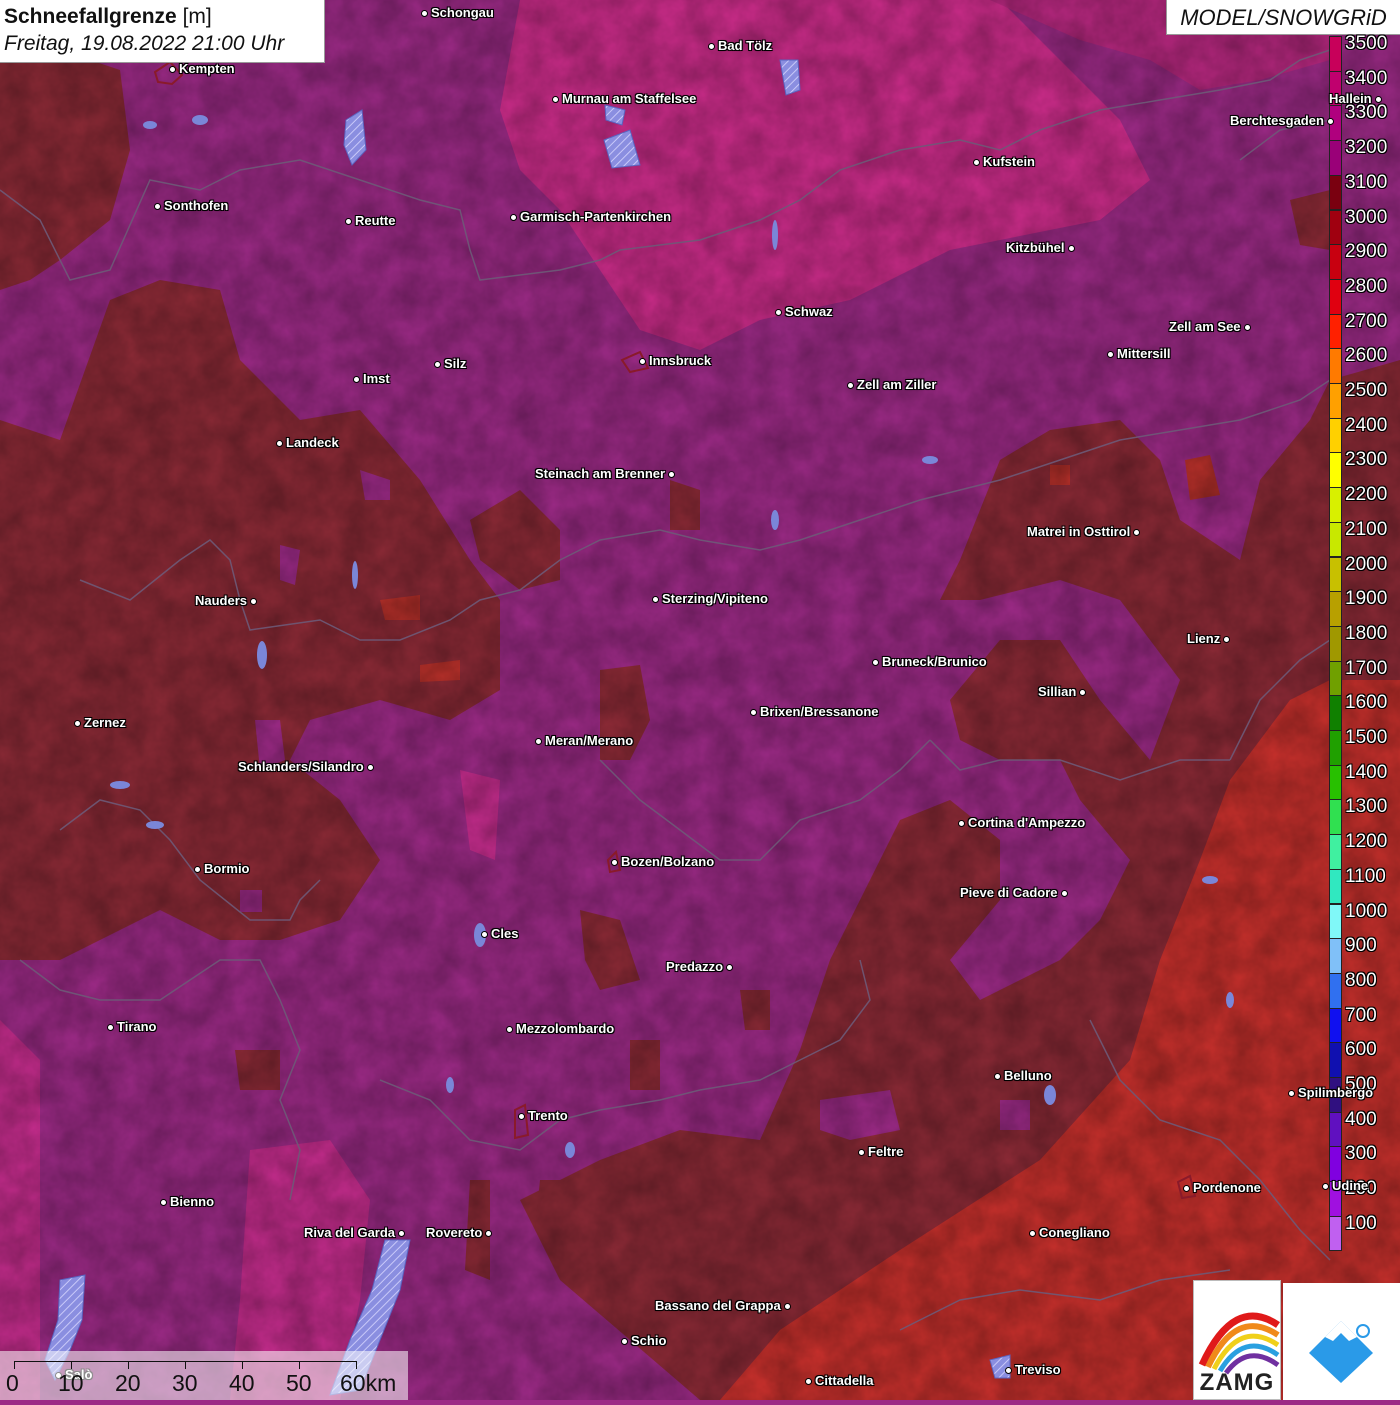  Describe the element at coordinates (1366, 807) in the screenshot. I see `legend-label: 1300` at that location.